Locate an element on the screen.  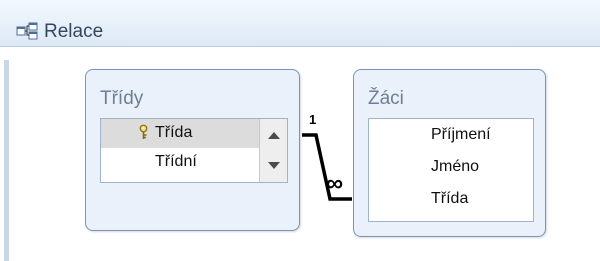
table-tridy-header: Třídy is located at coordinates (121, 99).